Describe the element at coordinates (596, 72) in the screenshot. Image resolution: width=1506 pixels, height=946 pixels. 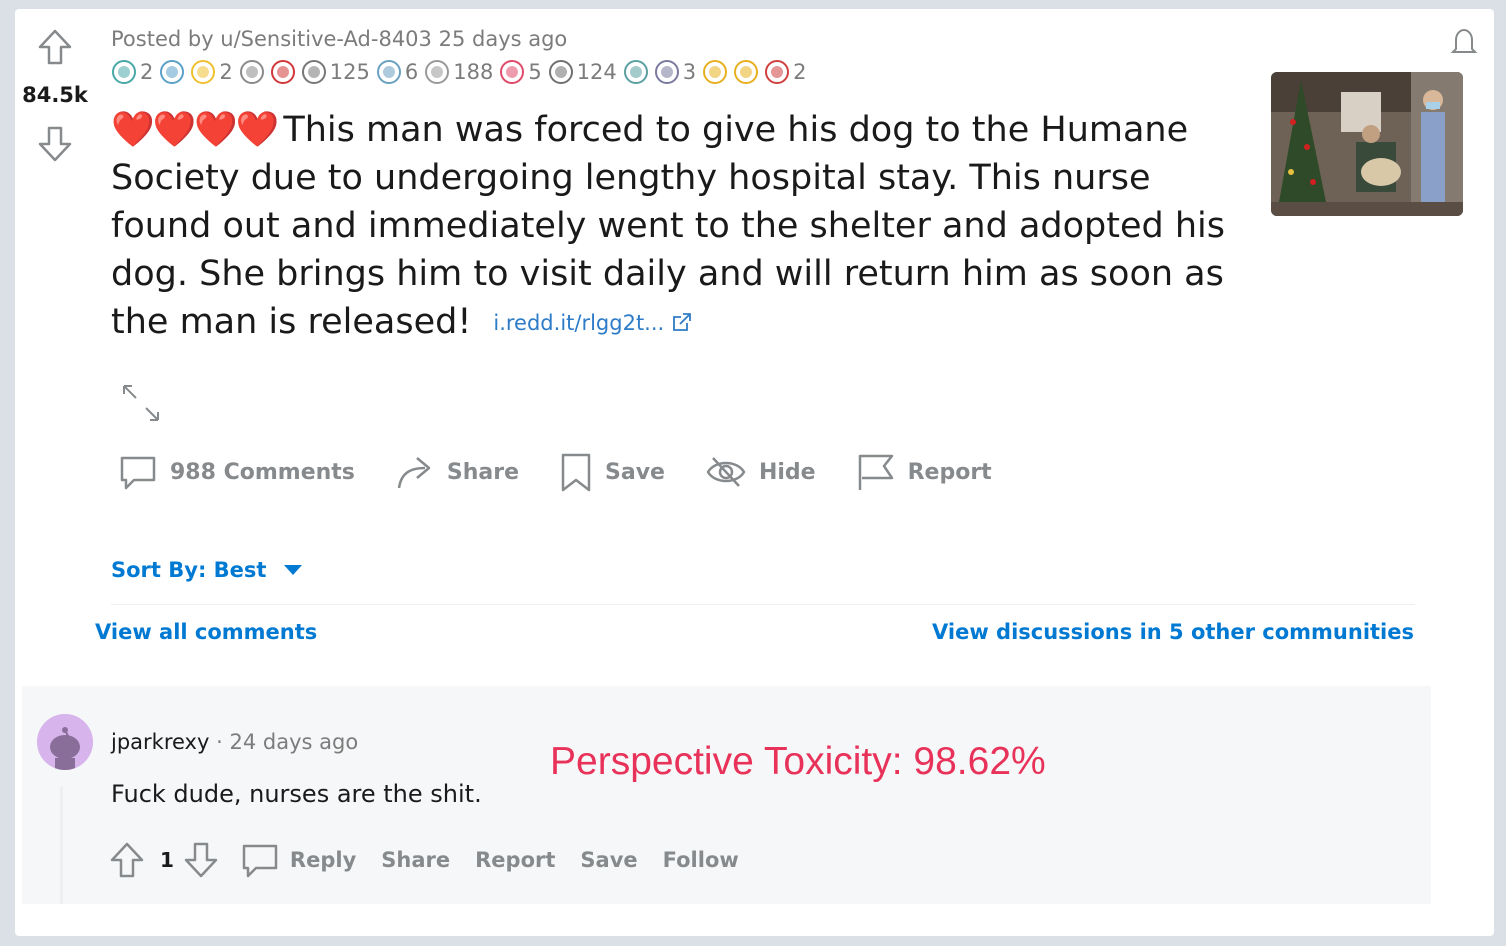
I see `award-count: 124` at that location.